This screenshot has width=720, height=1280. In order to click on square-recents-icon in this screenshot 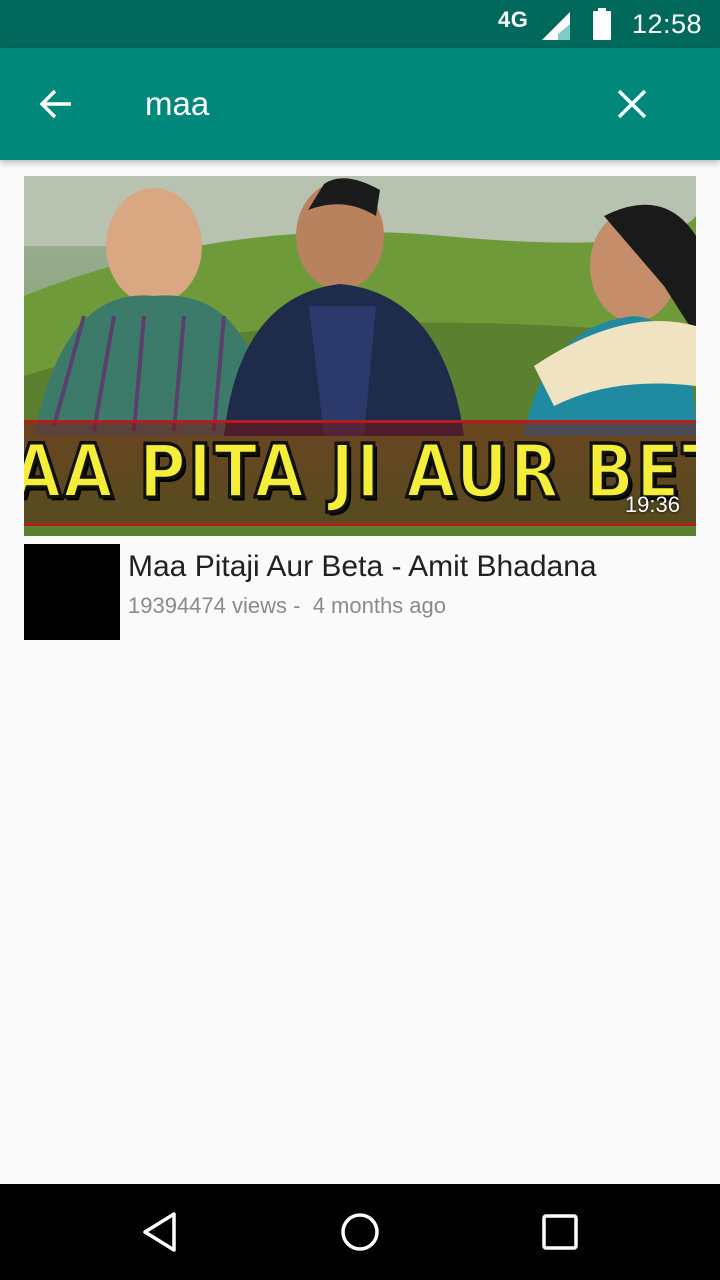, I will do `click(560, 1232)`.